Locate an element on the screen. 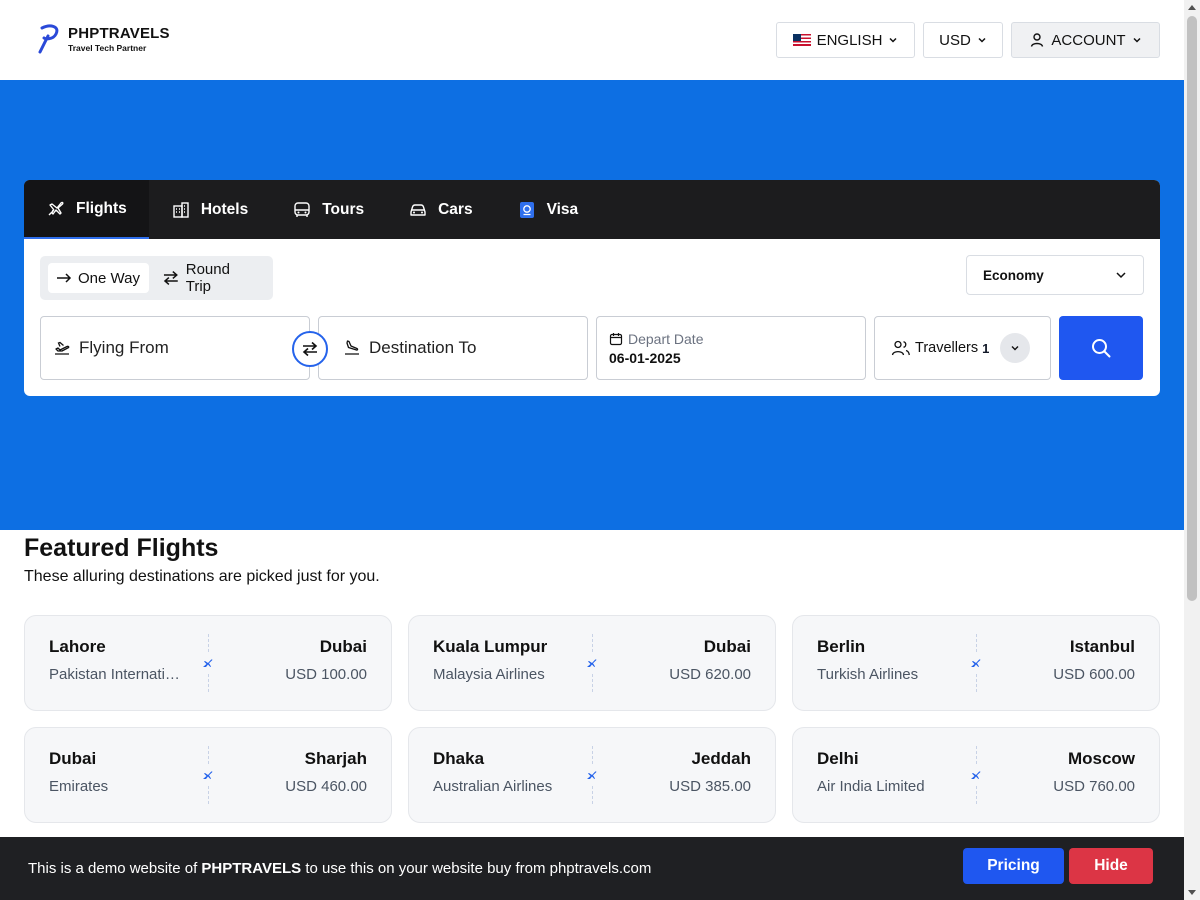  tab-cars: Cars is located at coordinates (440, 209).